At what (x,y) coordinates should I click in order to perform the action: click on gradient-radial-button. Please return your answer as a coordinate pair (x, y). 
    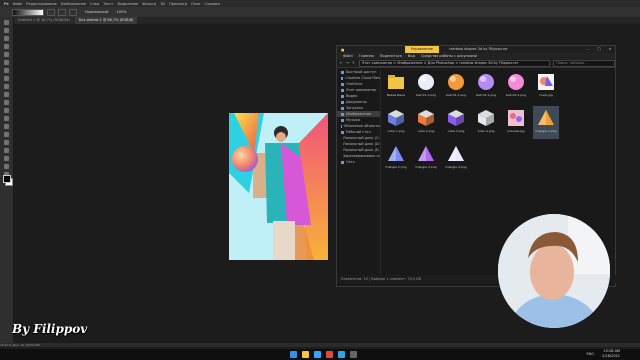
    Looking at the image, I should click on (62, 12).